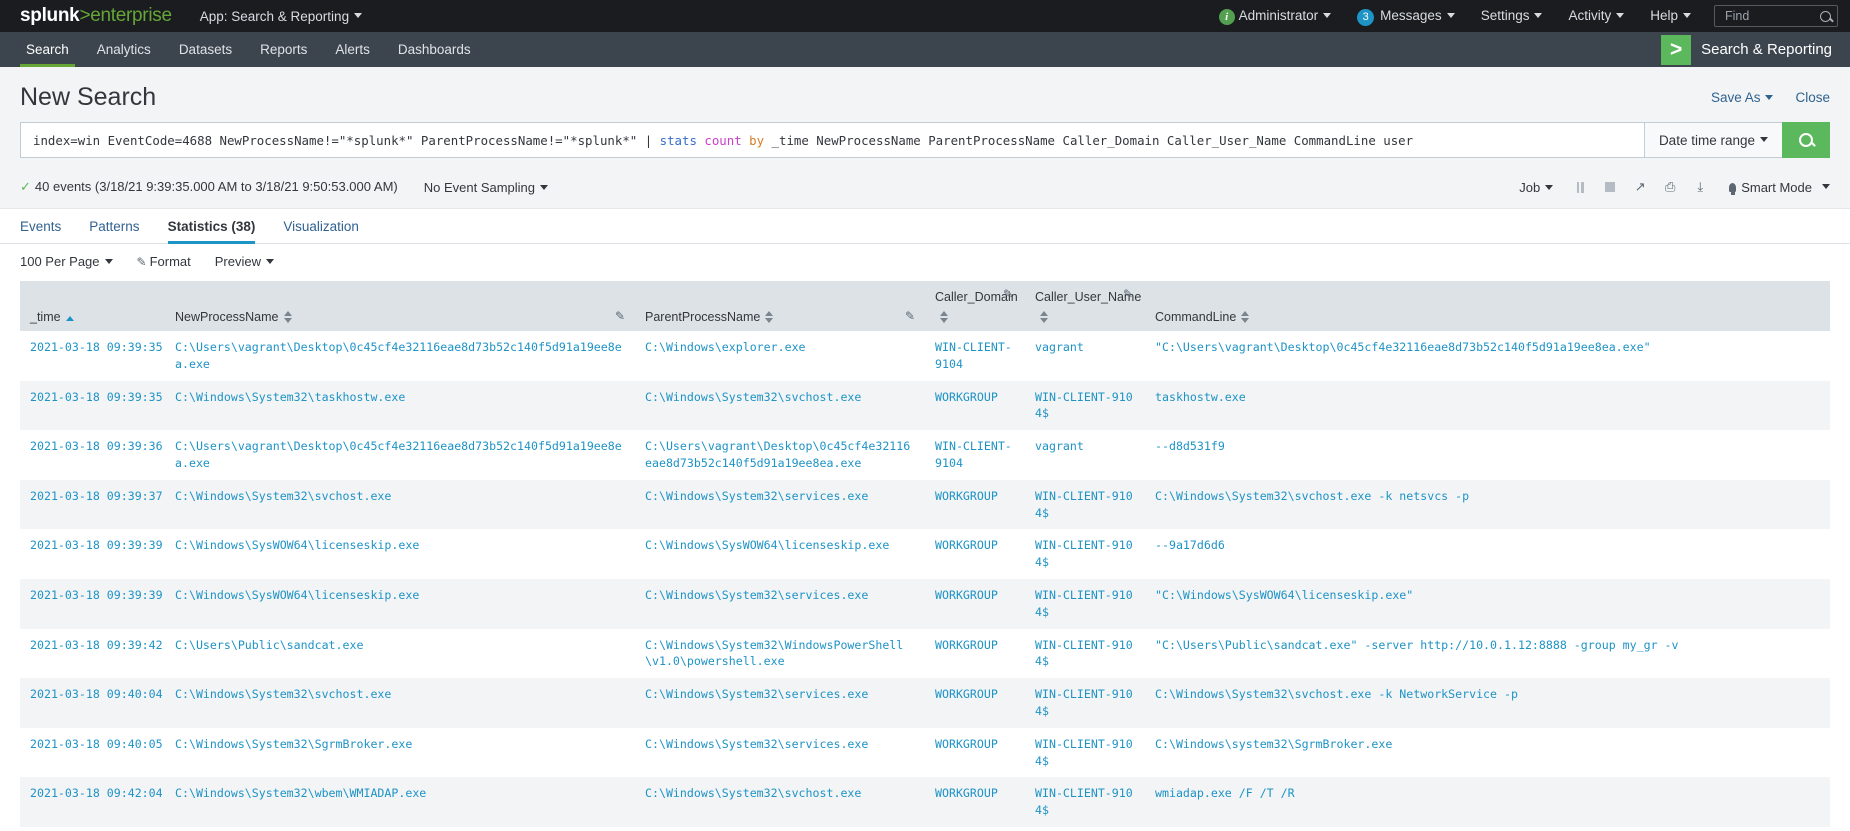  What do you see at coordinates (1273, 744) in the screenshot?
I see `cell-value: C:\Windows\system32\SgrmBroker.exe` at bounding box center [1273, 744].